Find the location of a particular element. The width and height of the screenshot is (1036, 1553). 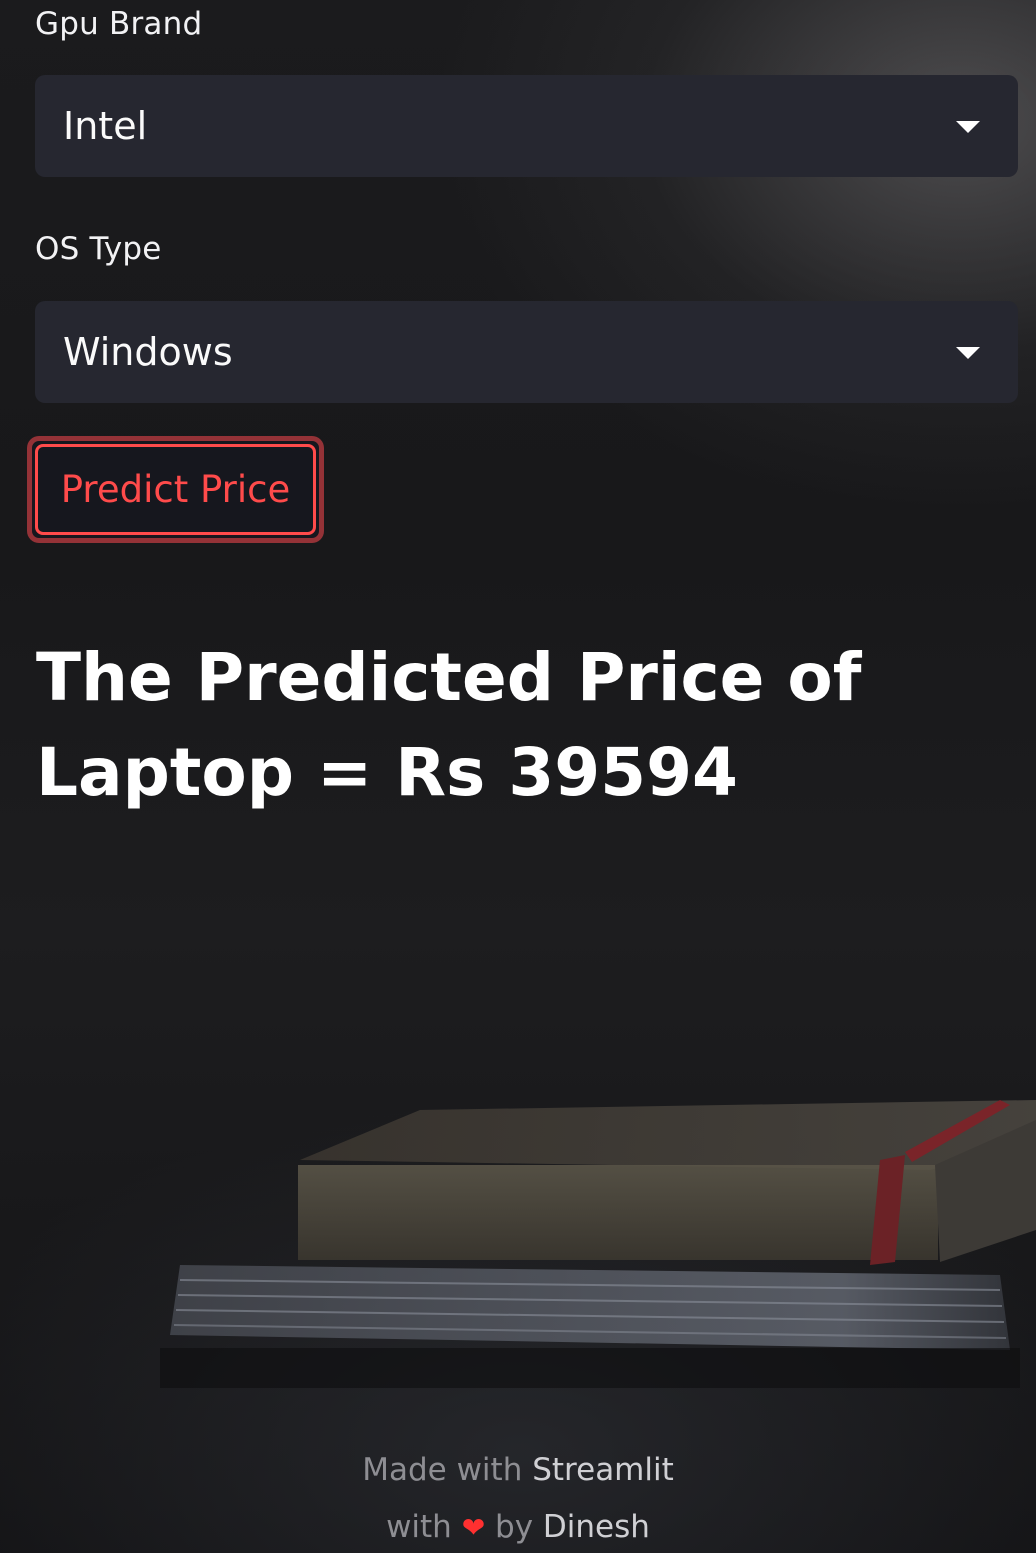

os-type-select: Windows is located at coordinates (526, 352).